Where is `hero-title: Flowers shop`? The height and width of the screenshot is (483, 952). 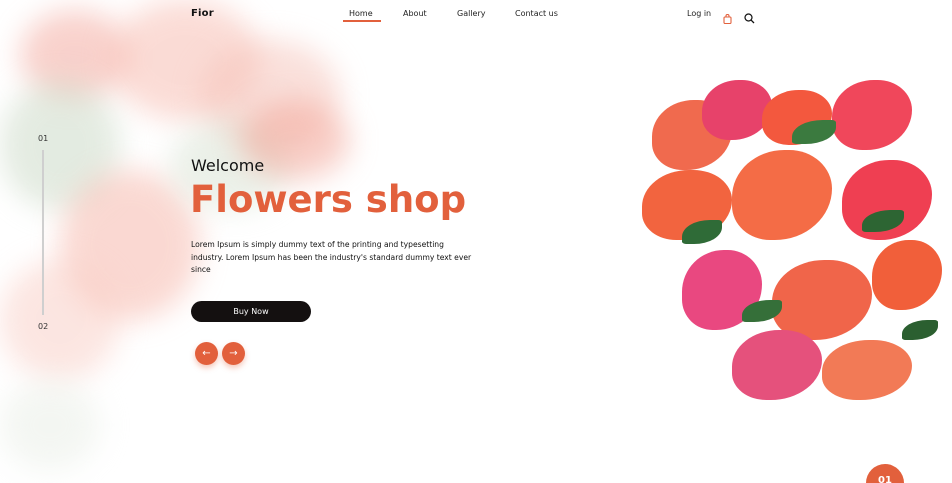 hero-title: Flowers shop is located at coordinates (328, 199).